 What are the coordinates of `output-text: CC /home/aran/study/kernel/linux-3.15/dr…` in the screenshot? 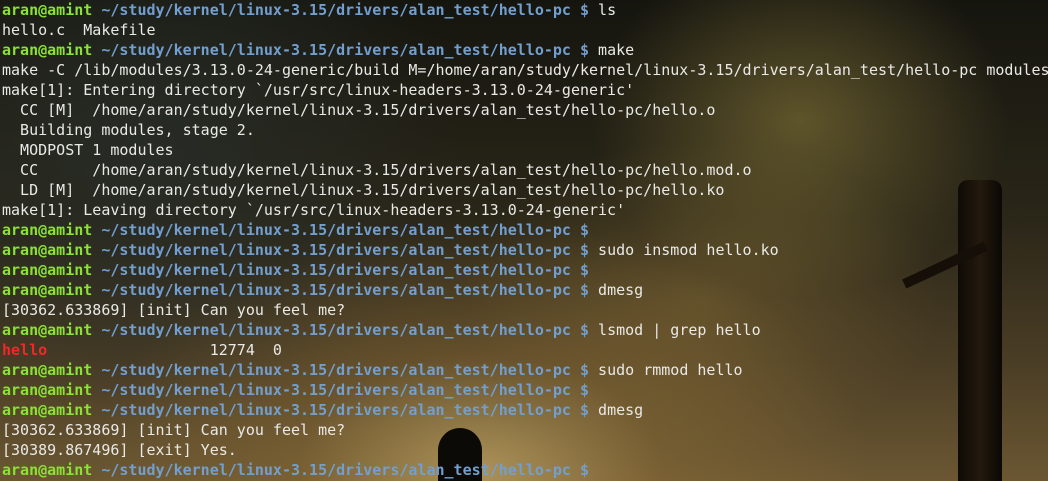 It's located at (377, 170).